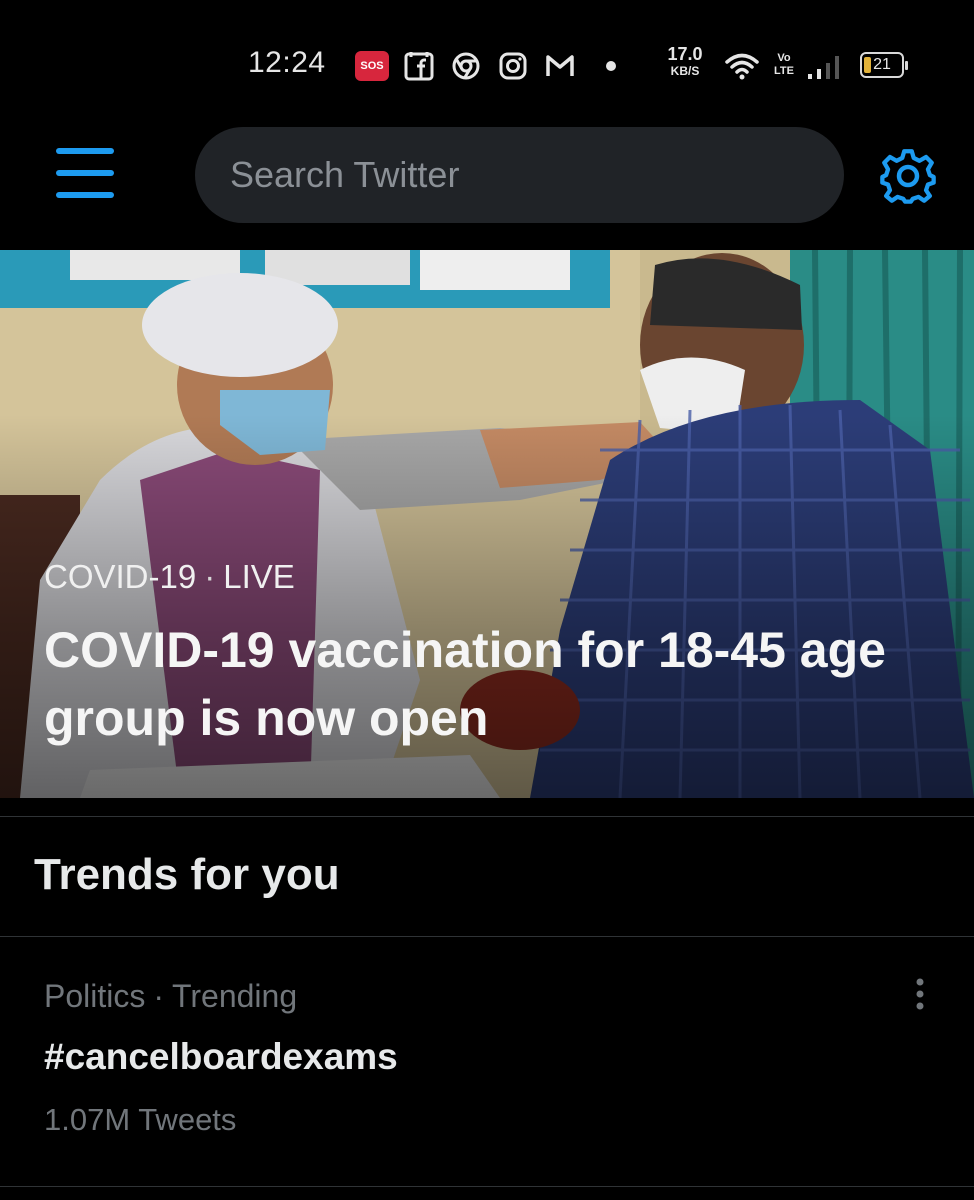  I want to click on network-speed-unit: KB/S, so click(685, 71).